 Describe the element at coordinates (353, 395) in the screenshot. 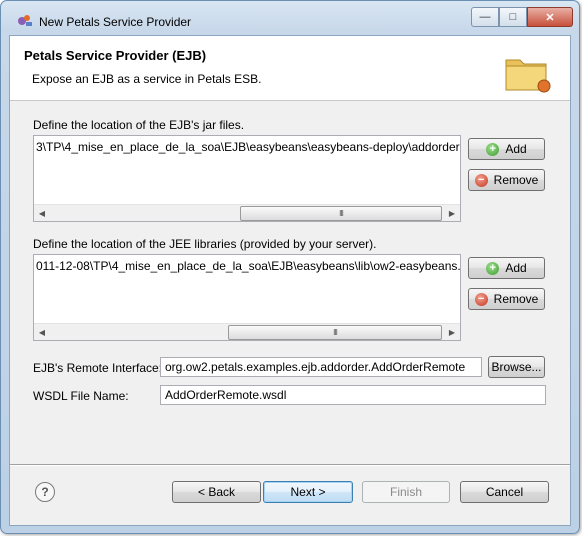

I see `wsdl-file-field: AddOrderRemote.wsdl` at that location.